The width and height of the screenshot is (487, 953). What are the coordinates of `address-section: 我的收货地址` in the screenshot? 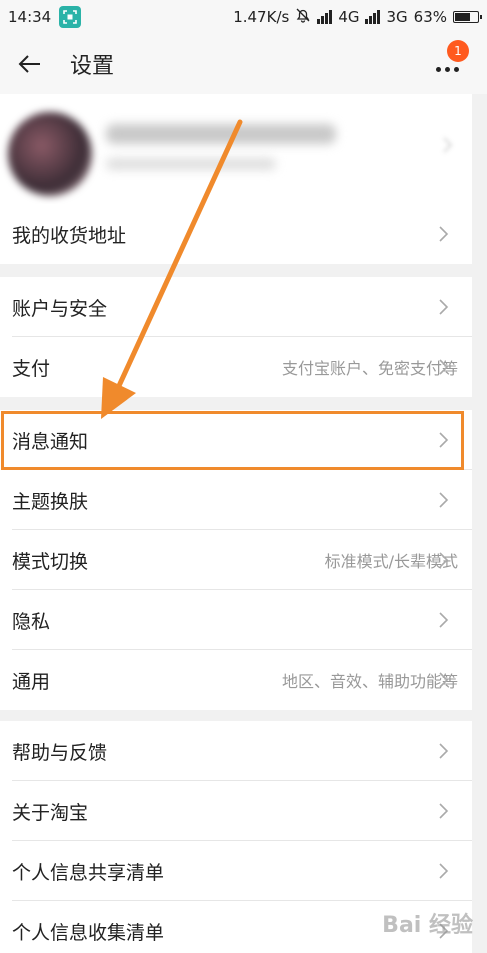 It's located at (236, 234).